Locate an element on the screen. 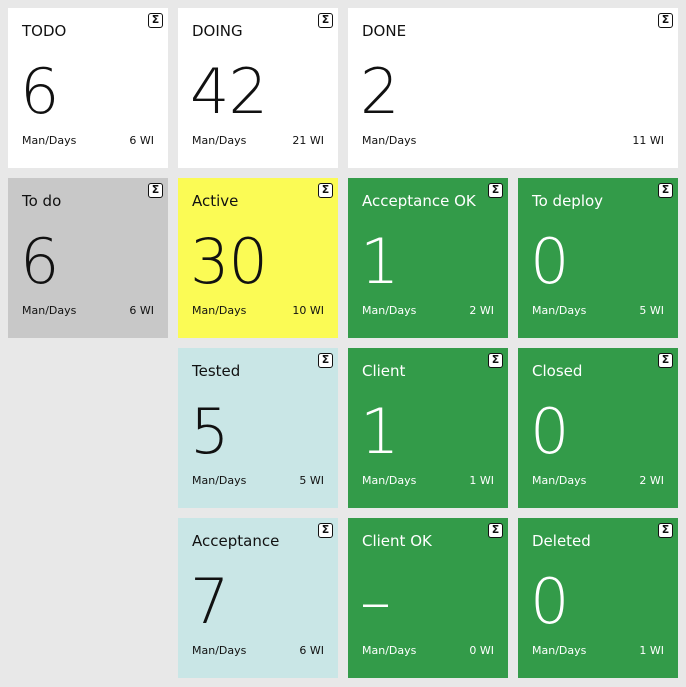 The height and width of the screenshot is (687, 686). tile-title: Tested is located at coordinates (216, 371).